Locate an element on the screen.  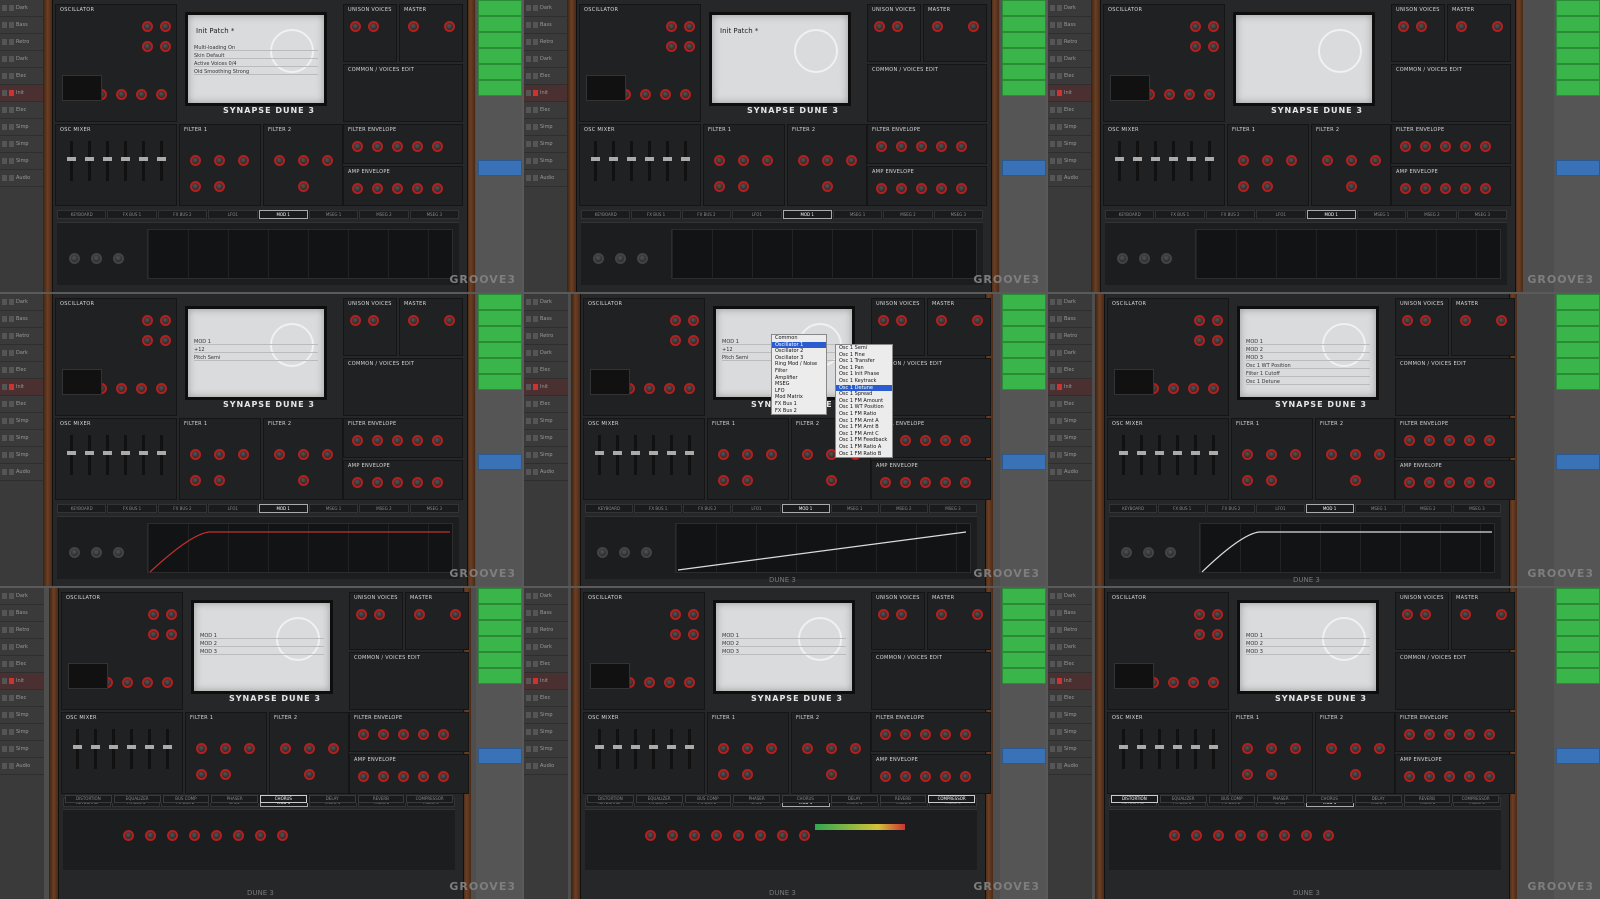
track-row: Audio is located at coordinates (1070, 178).